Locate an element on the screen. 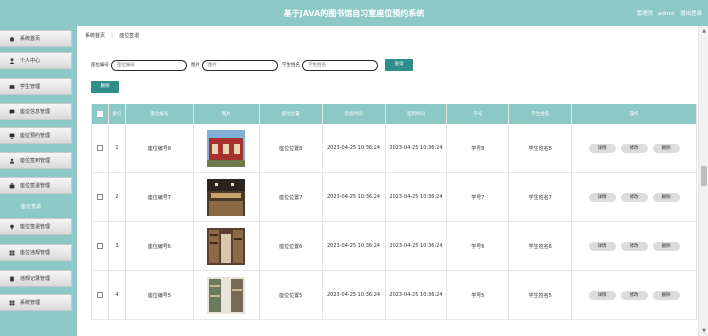  seat-no-label: 座位编号 is located at coordinates (100, 65).